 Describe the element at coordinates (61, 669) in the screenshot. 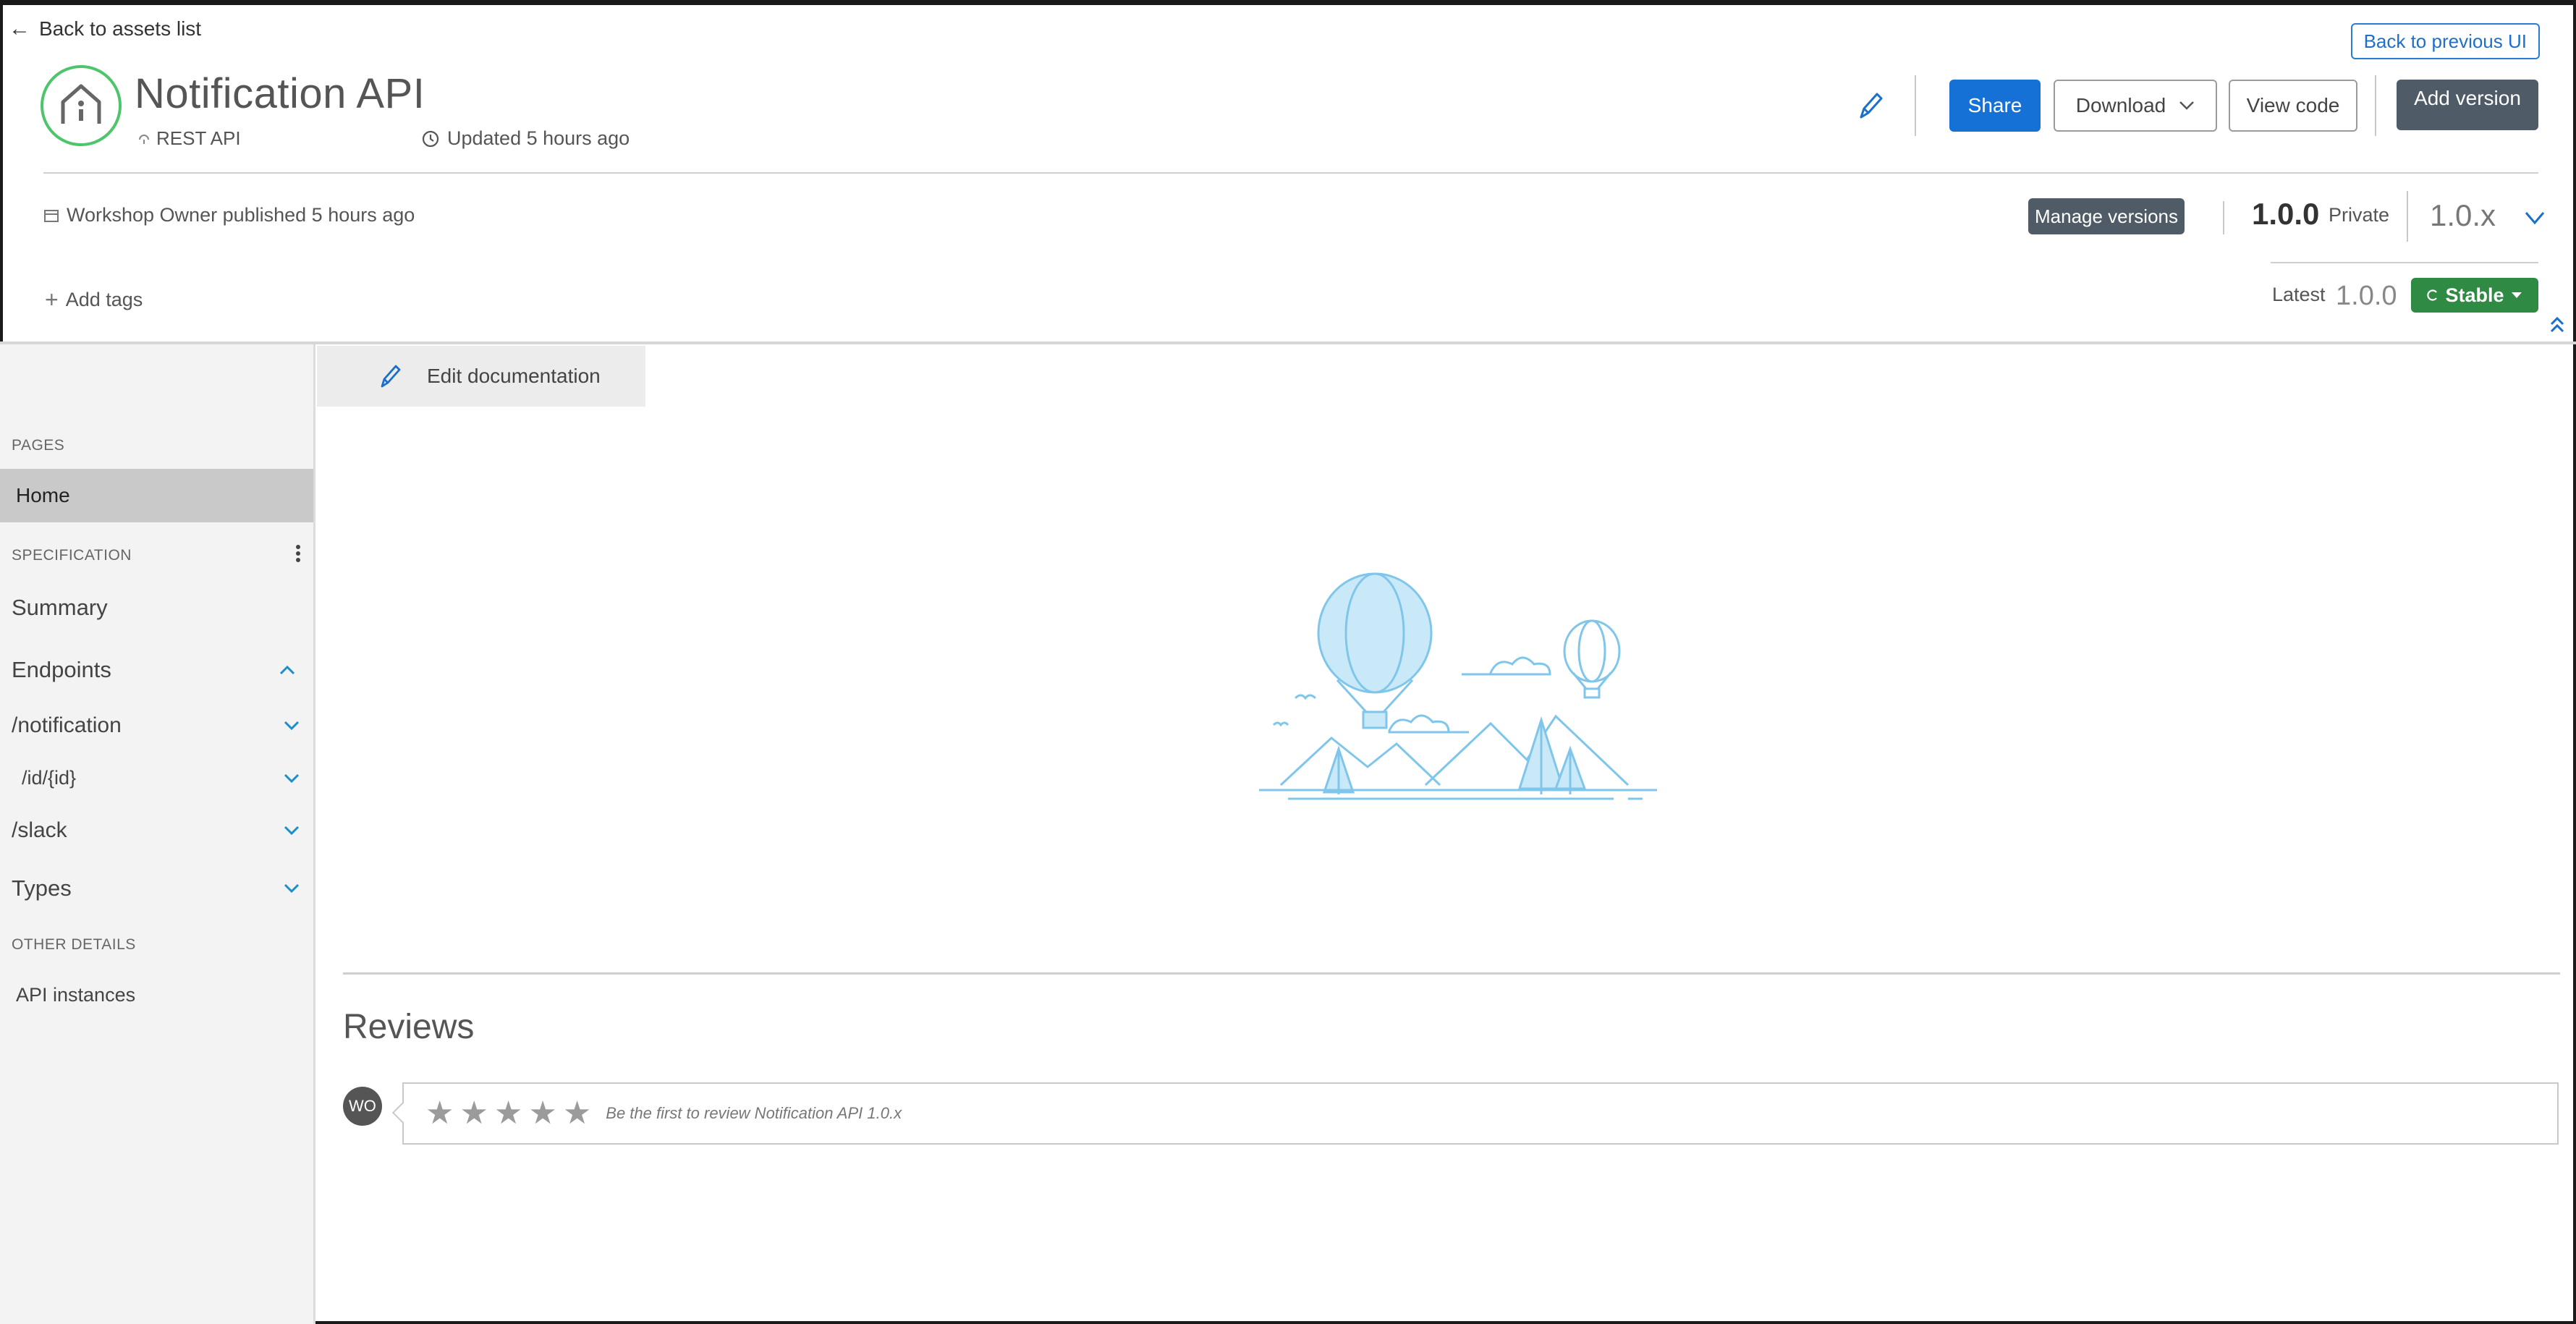

I see `sidebar-item-label: Endpoints` at that location.